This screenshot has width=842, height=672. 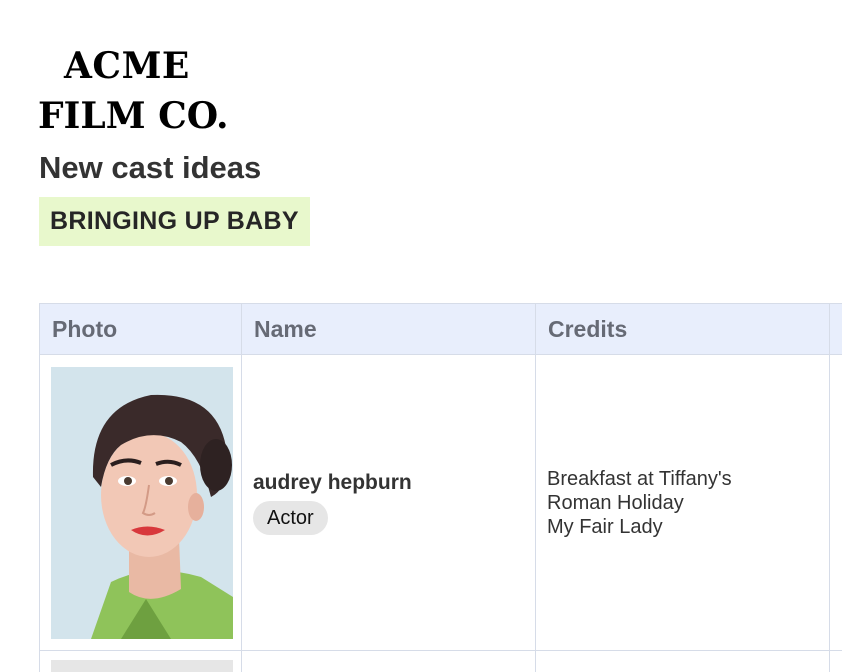 What do you see at coordinates (133, 116) in the screenshot?
I see `logo-line-2: FILM CO.` at bounding box center [133, 116].